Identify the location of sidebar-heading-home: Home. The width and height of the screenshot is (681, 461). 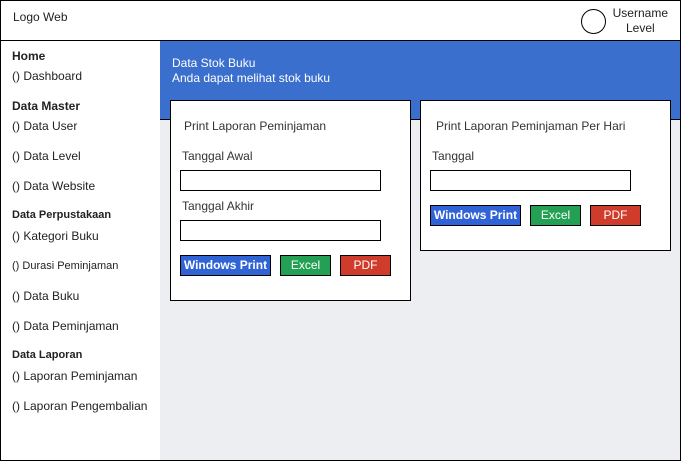
(29, 56).